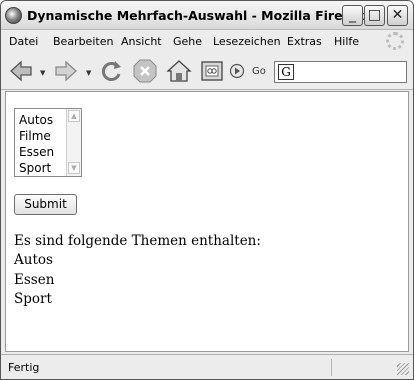 The height and width of the screenshot is (380, 414). What do you see at coordinates (286, 72) in the screenshot?
I see `favicon-icon: G` at bounding box center [286, 72].